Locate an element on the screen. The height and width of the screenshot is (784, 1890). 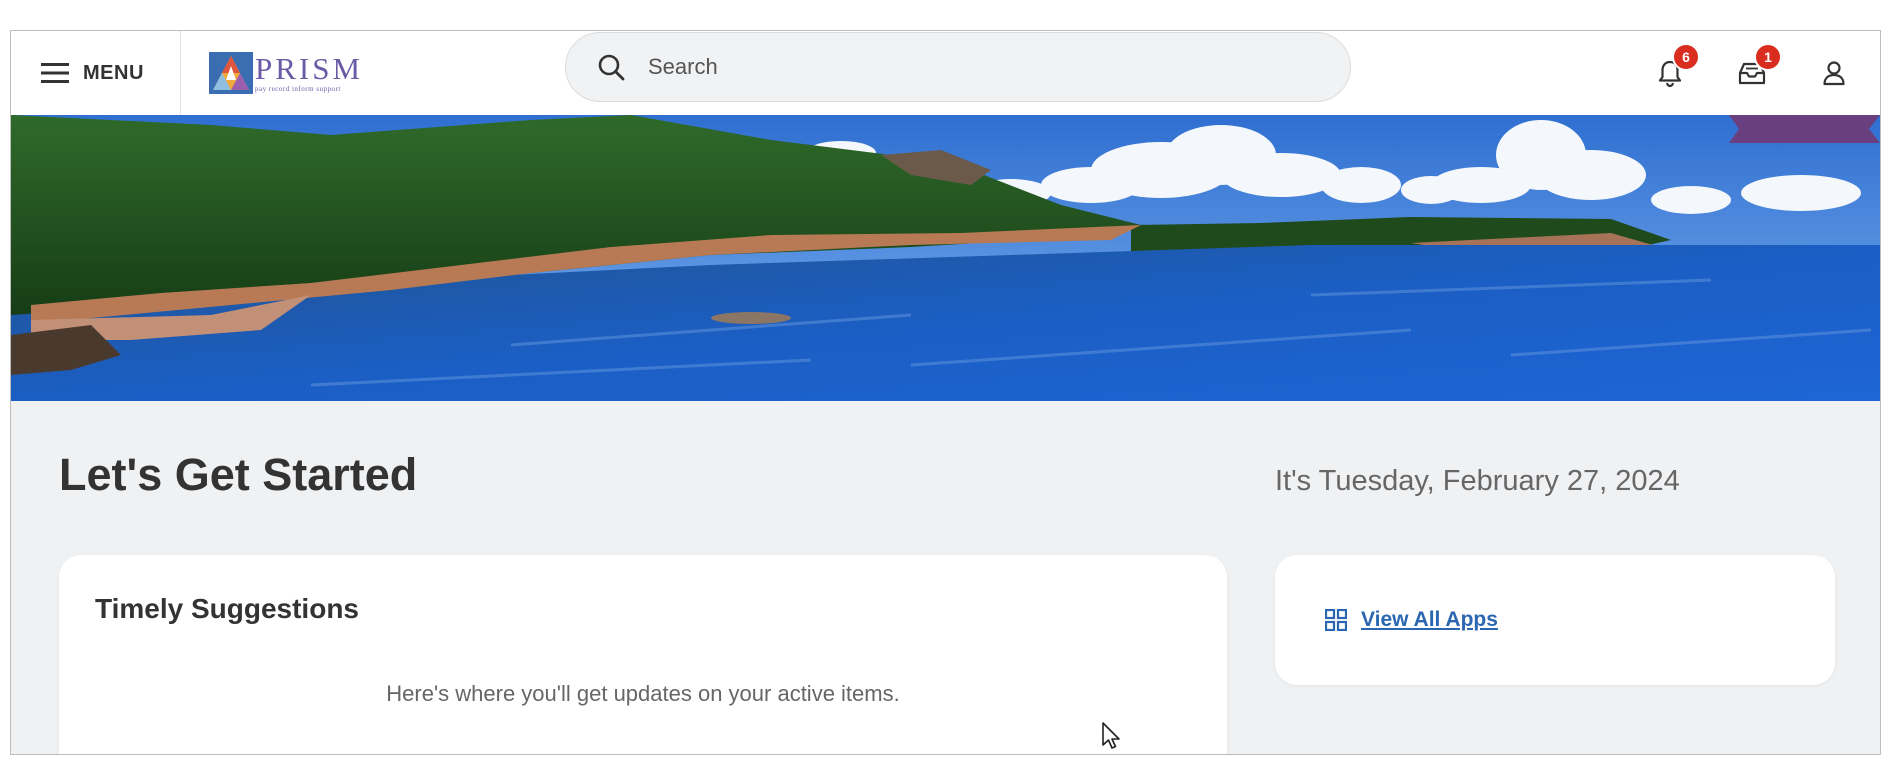
current-date: It's Tuesday, February 27, 2024 is located at coordinates (1477, 481).